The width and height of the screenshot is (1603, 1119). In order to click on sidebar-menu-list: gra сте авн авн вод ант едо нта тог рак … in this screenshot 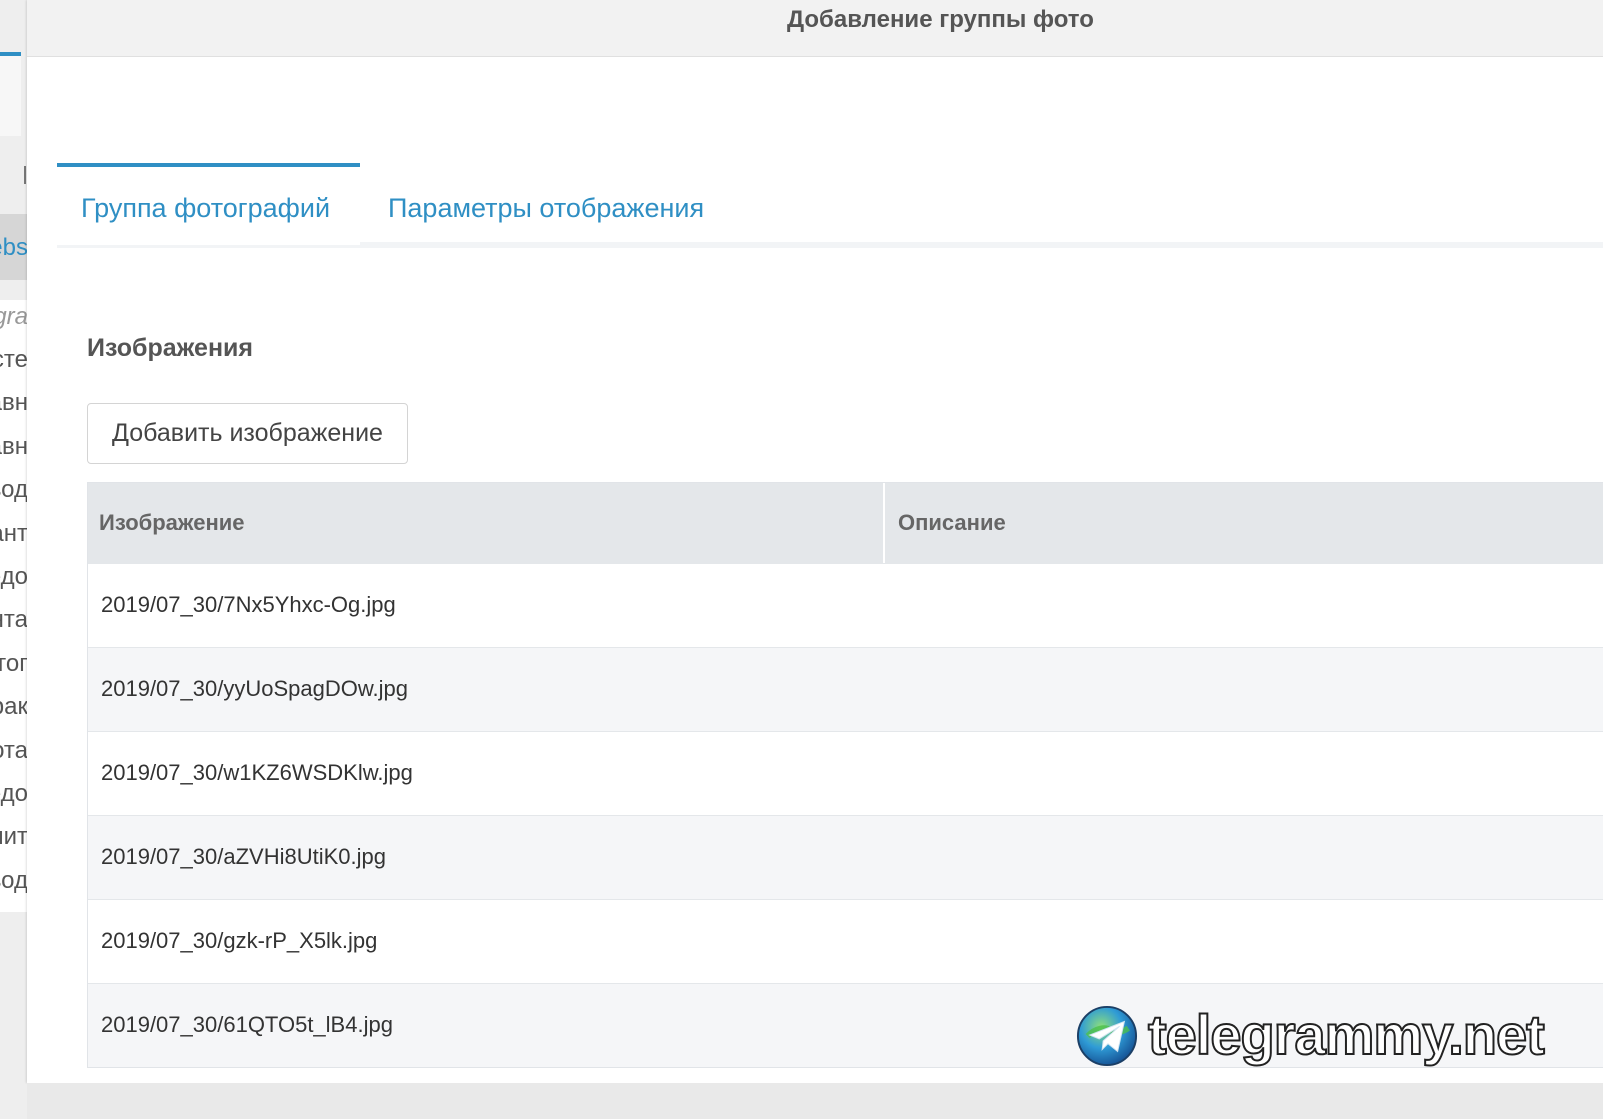, I will do `click(14, 606)`.